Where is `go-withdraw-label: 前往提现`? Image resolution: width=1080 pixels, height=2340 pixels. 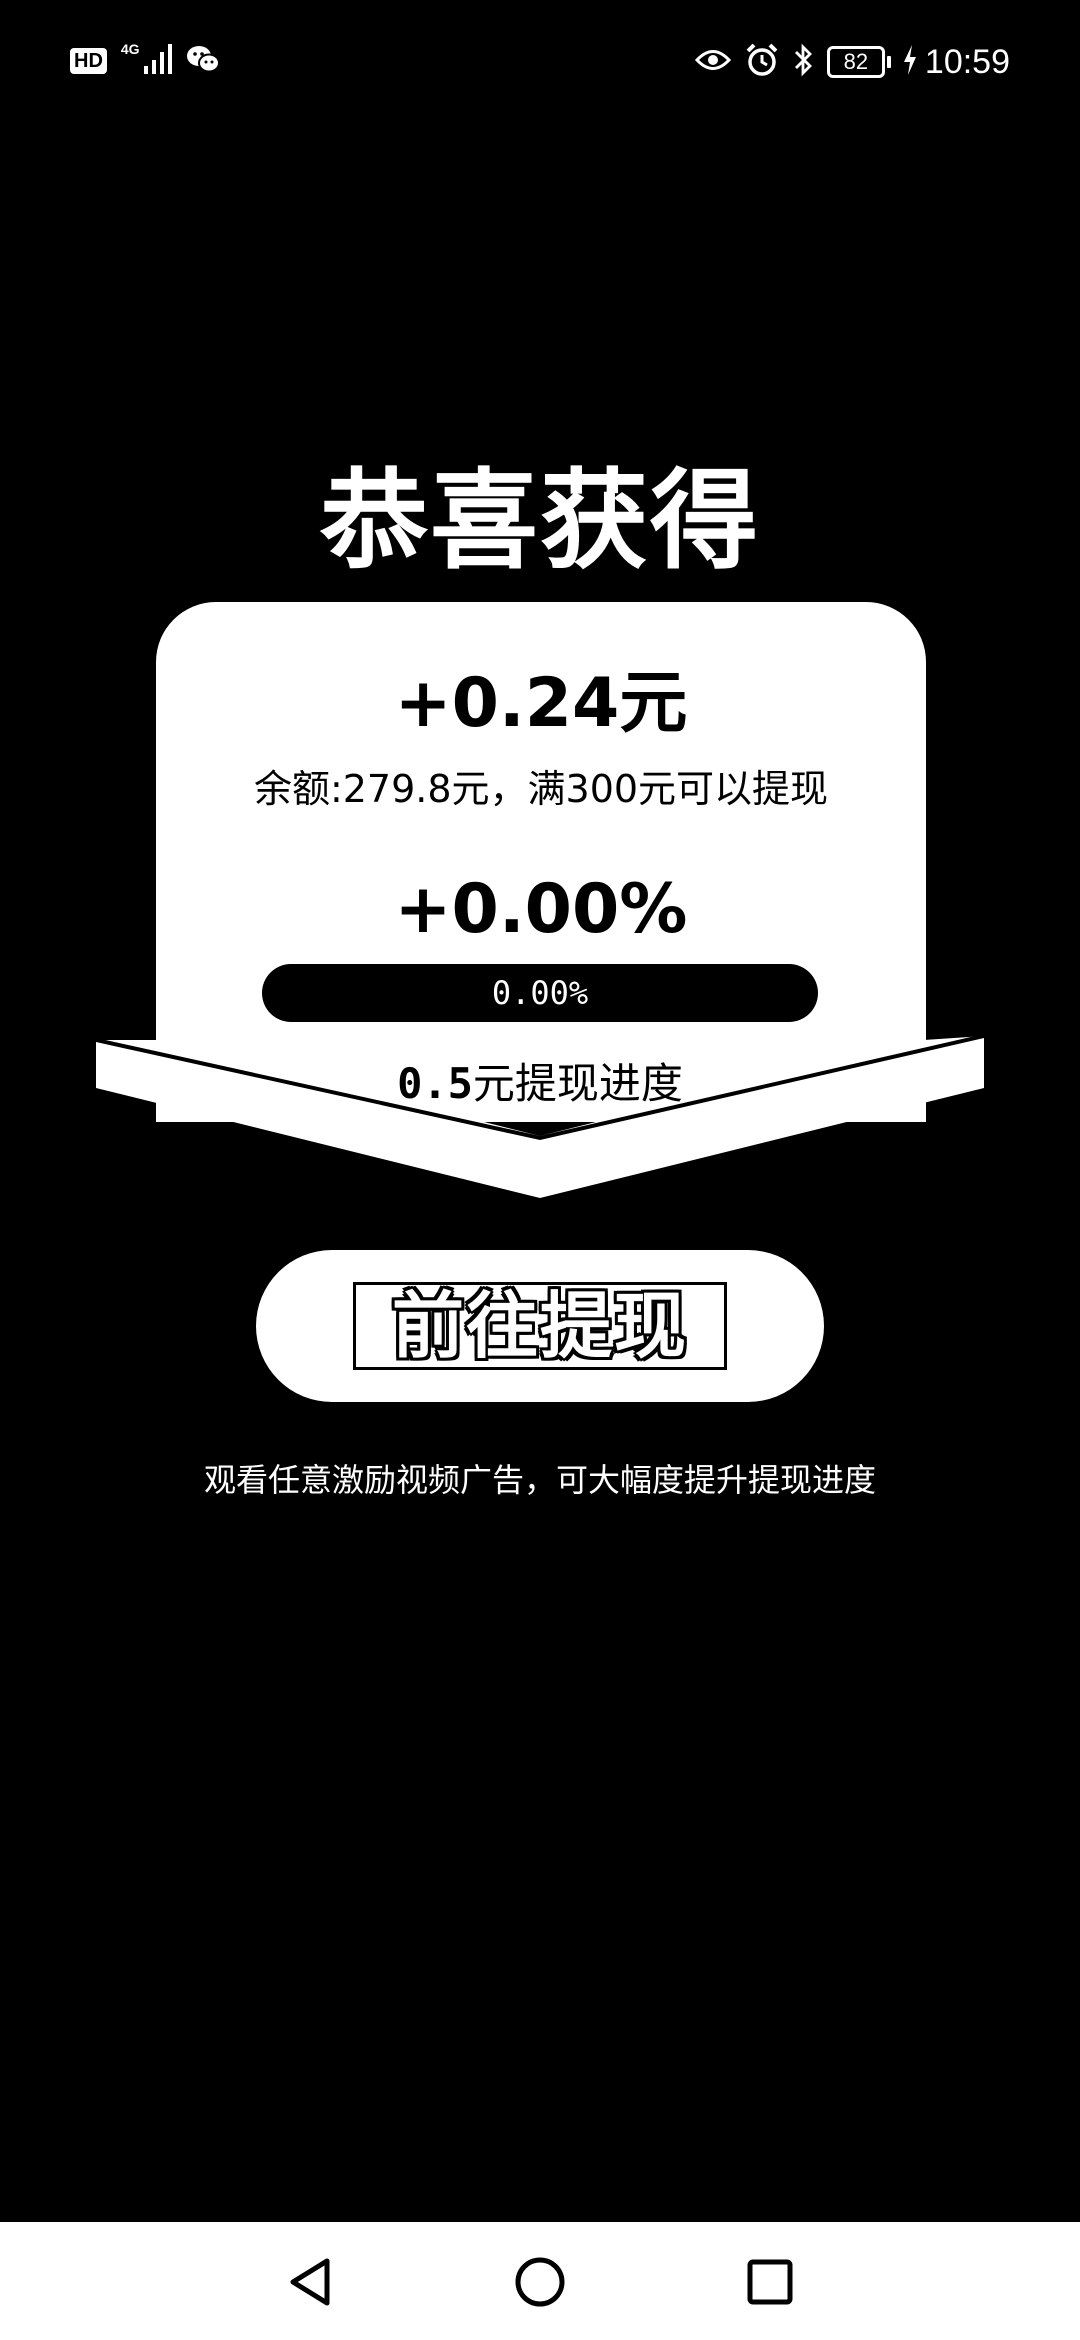
go-withdraw-label: 前往提现 is located at coordinates (540, 1326).